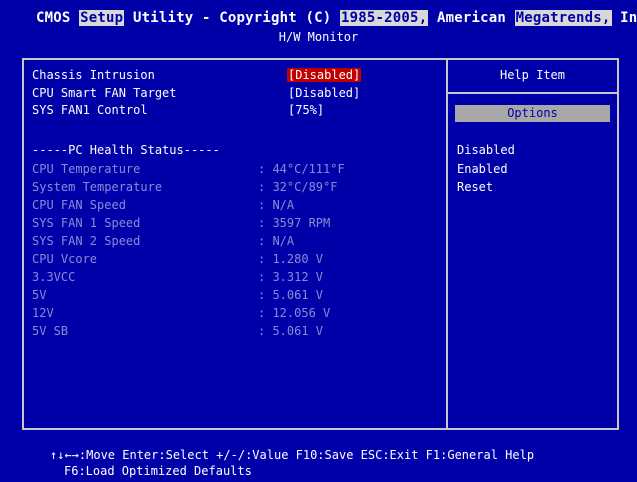 Image resolution: width=637 pixels, height=482 pixels. What do you see at coordinates (482, 169) in the screenshot?
I see `option-enabled: Enabled` at bounding box center [482, 169].